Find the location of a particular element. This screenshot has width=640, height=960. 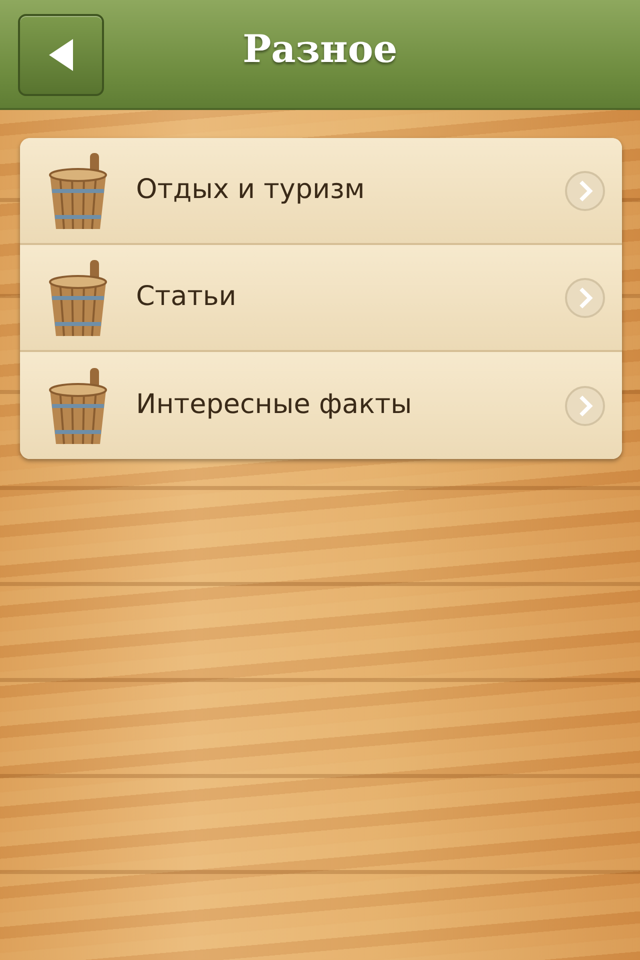

menu-item: Статьи is located at coordinates (321, 298).